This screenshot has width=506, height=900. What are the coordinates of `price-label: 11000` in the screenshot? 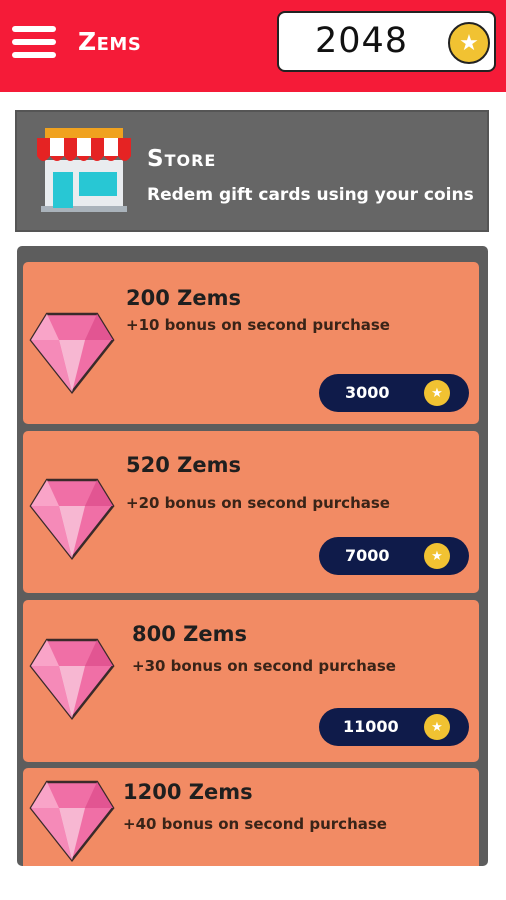 It's located at (371, 726).